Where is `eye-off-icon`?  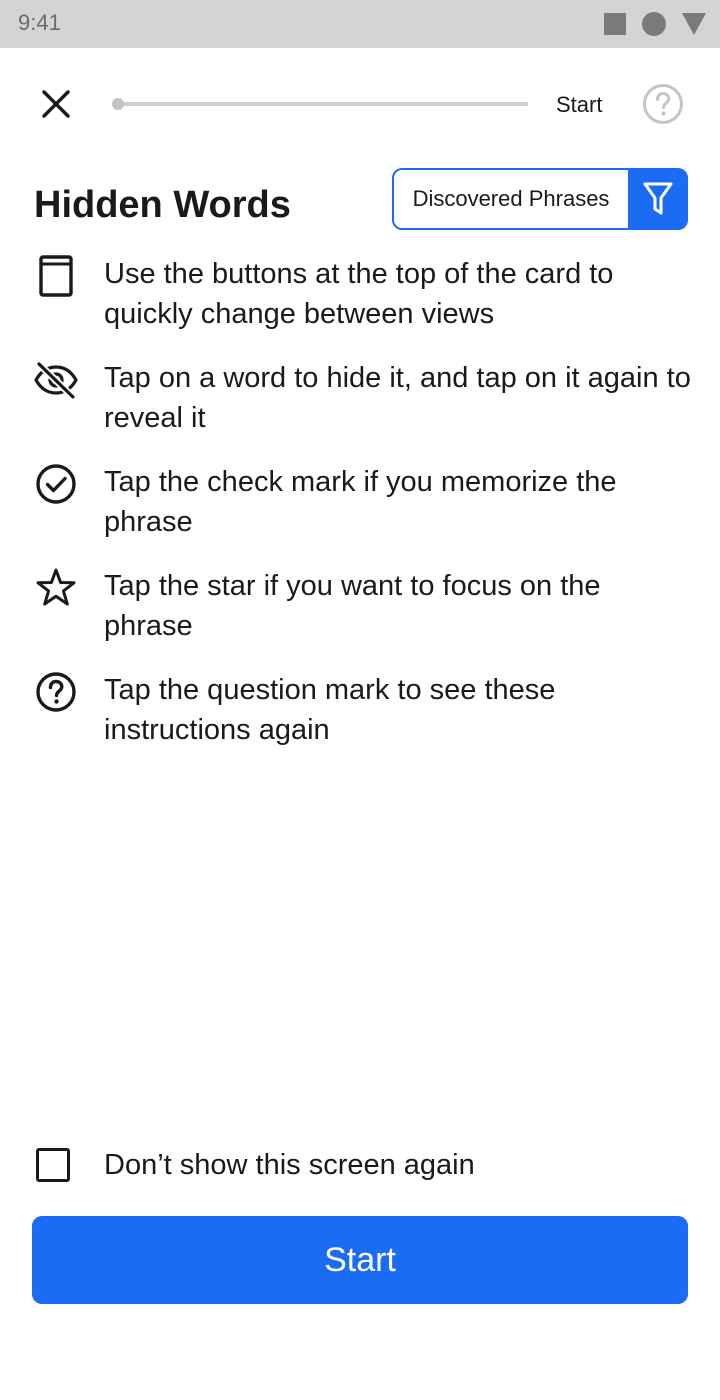
eye-off-icon is located at coordinates (56, 380).